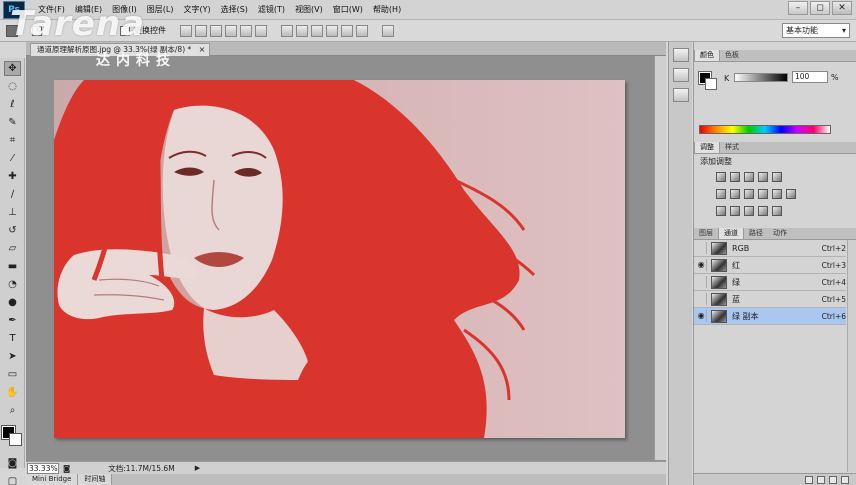 The height and width of the screenshot is (485, 856). I want to click on color-lookup-icon, so click(791, 194).